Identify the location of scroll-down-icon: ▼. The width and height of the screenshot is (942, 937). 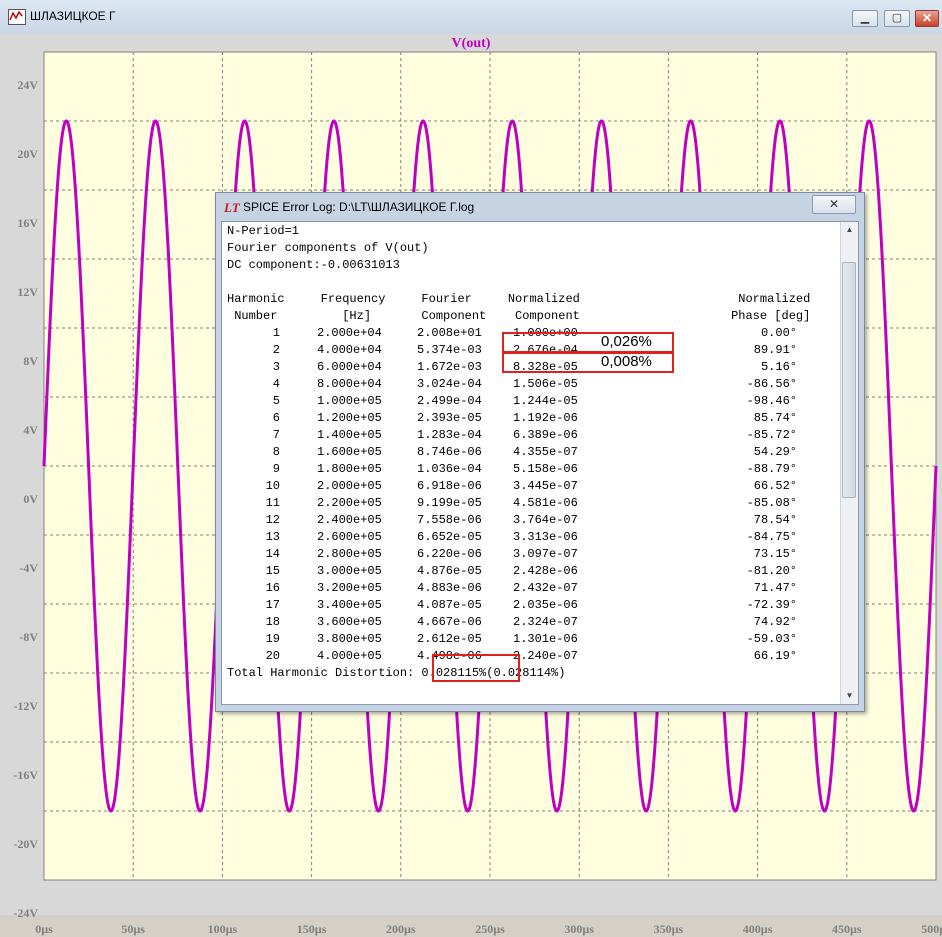
(849, 696).